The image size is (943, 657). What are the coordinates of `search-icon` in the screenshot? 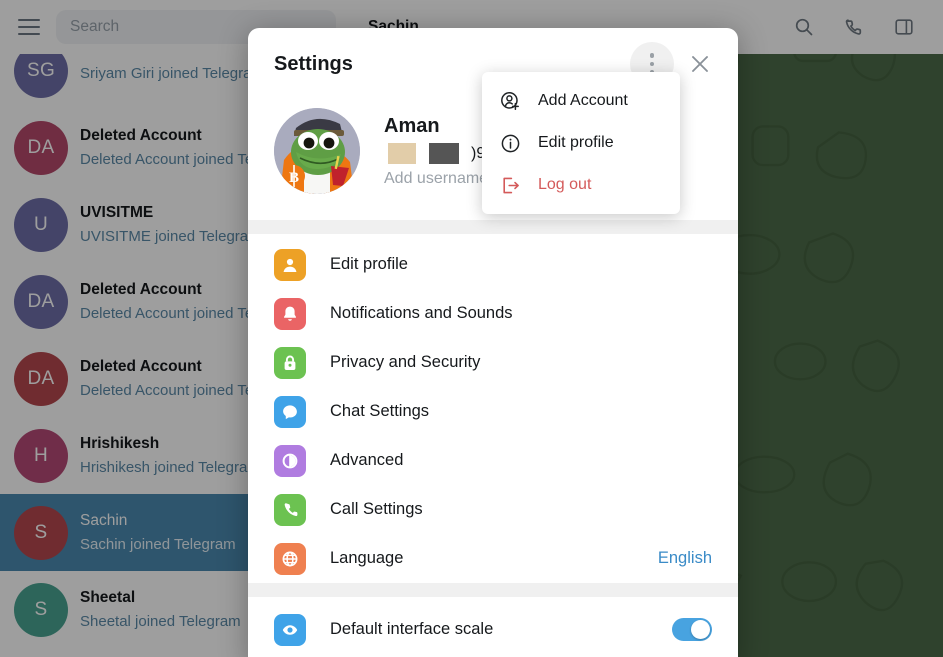 It's located at (804, 27).